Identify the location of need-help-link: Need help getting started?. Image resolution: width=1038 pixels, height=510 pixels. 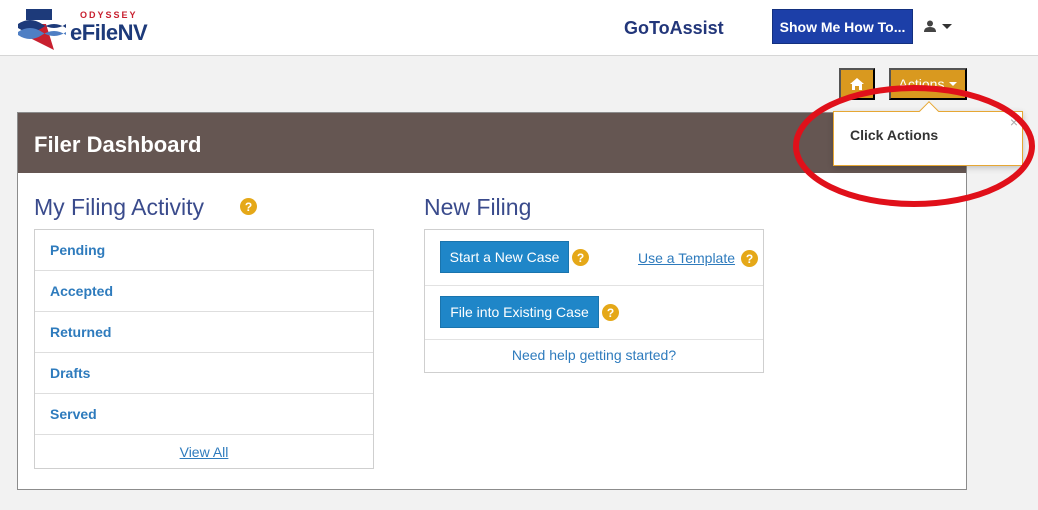
(594, 355).